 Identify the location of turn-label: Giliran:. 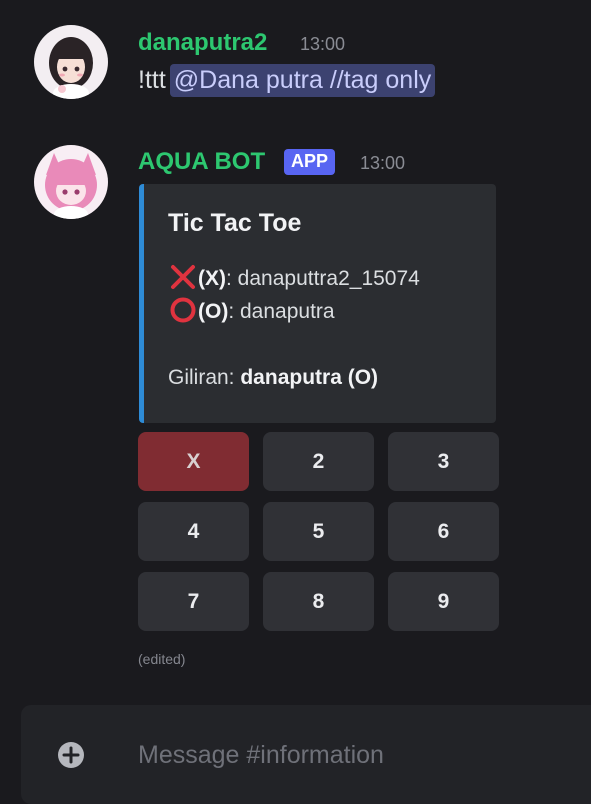
(204, 377).